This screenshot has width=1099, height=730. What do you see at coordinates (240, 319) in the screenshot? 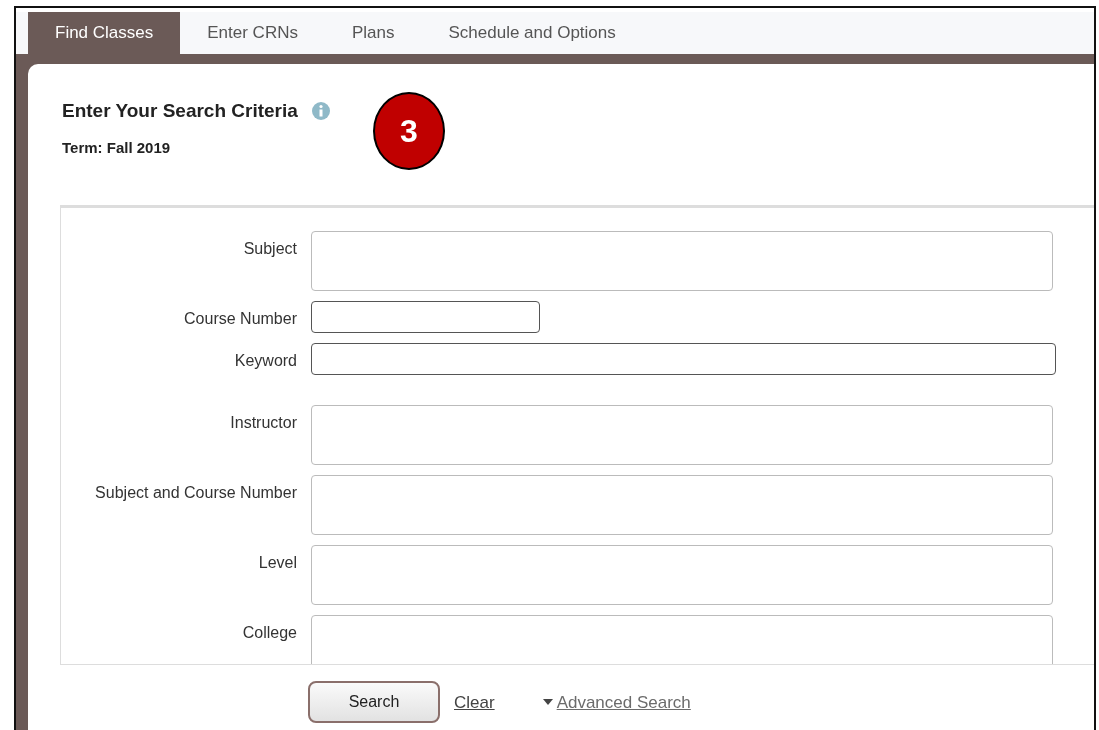
I see `field-label: Course Number` at bounding box center [240, 319].